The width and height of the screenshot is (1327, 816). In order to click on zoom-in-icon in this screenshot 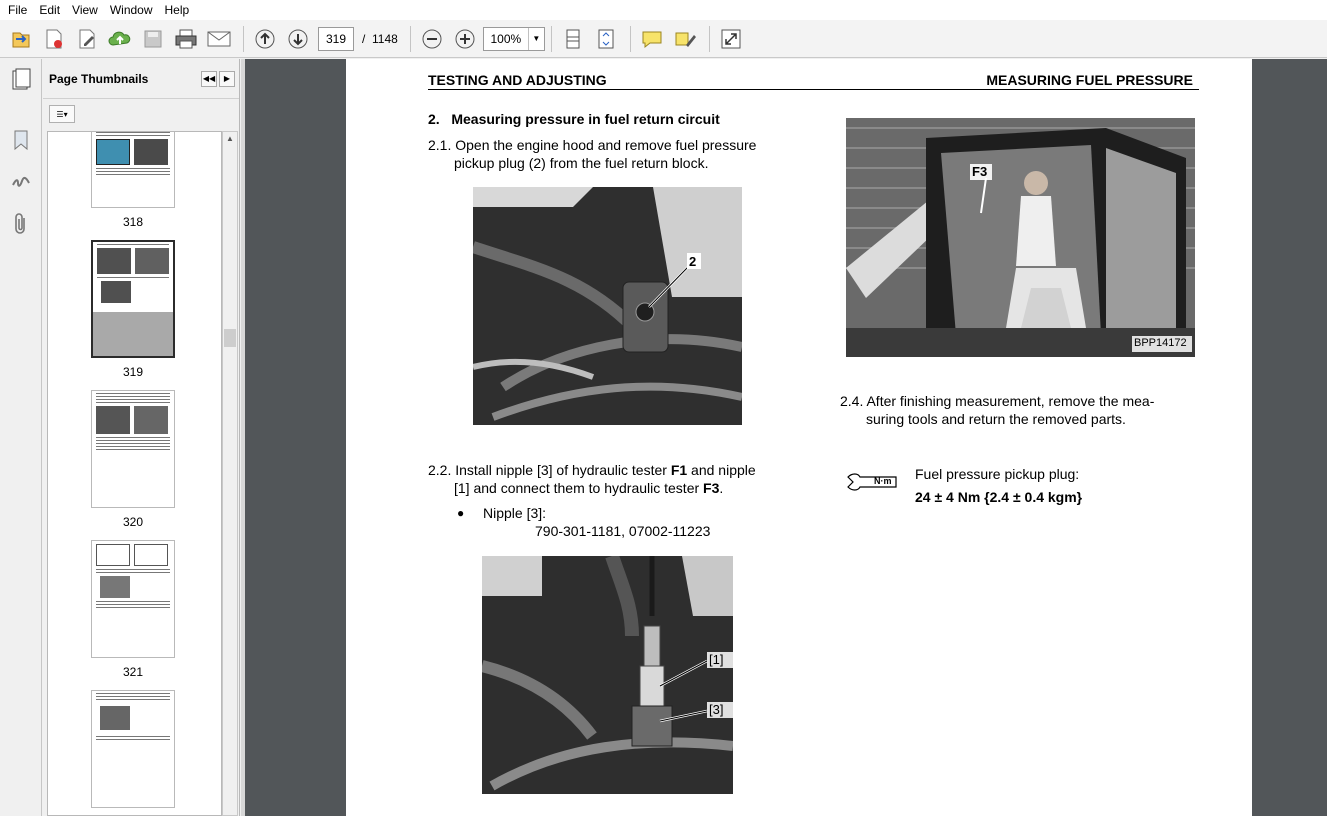, I will do `click(465, 38)`.